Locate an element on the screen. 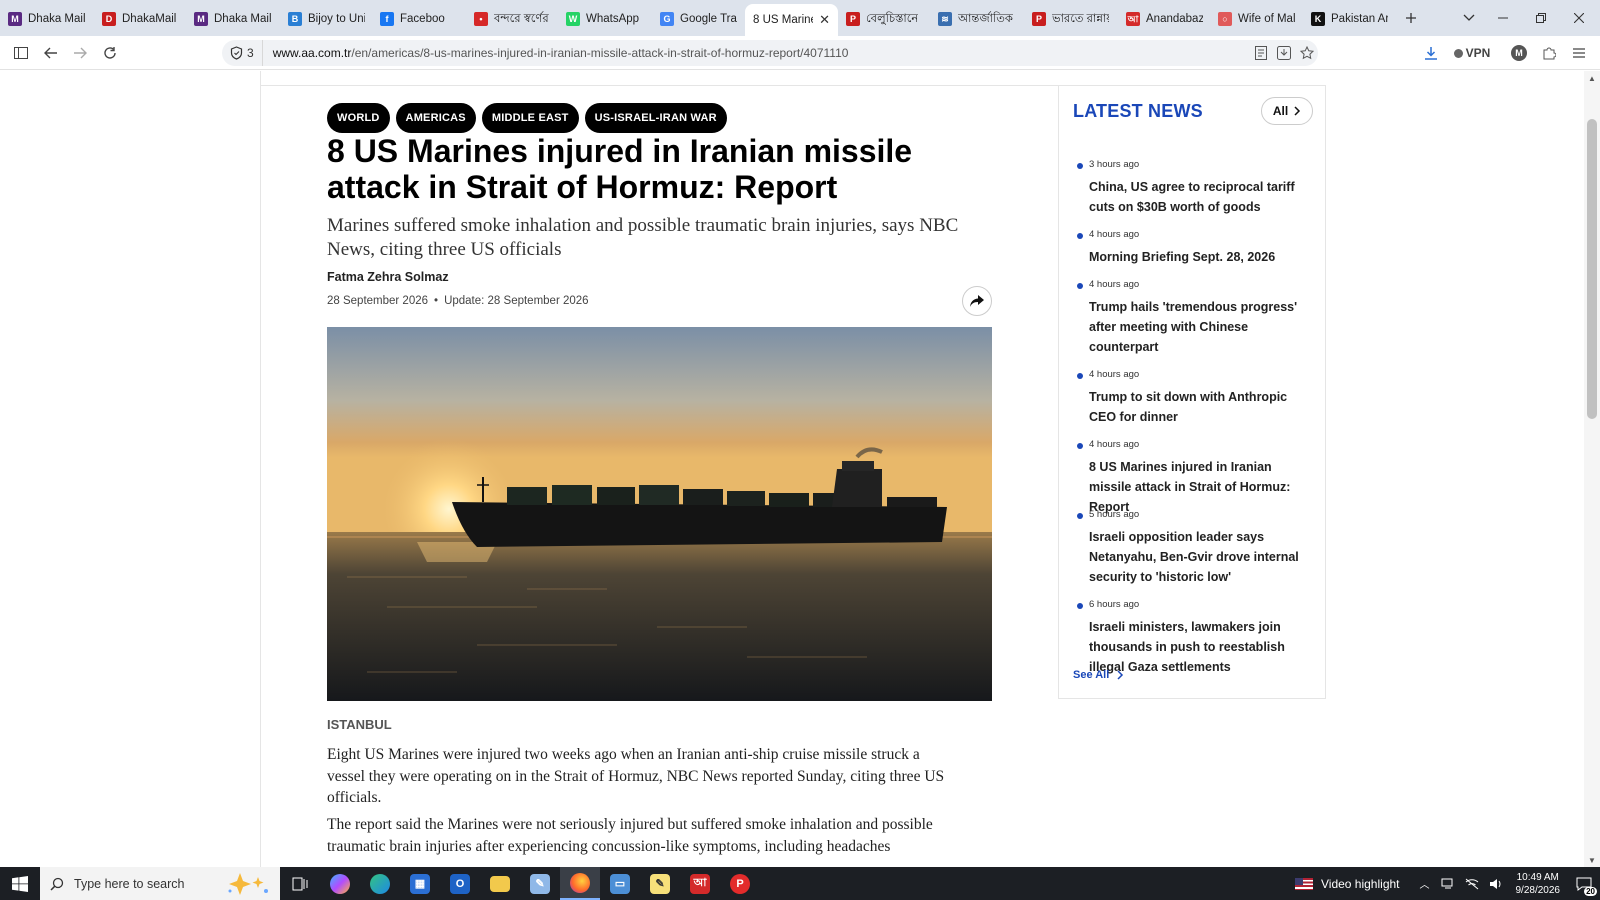 The image size is (1600, 900). forward-button is located at coordinates (80, 53).